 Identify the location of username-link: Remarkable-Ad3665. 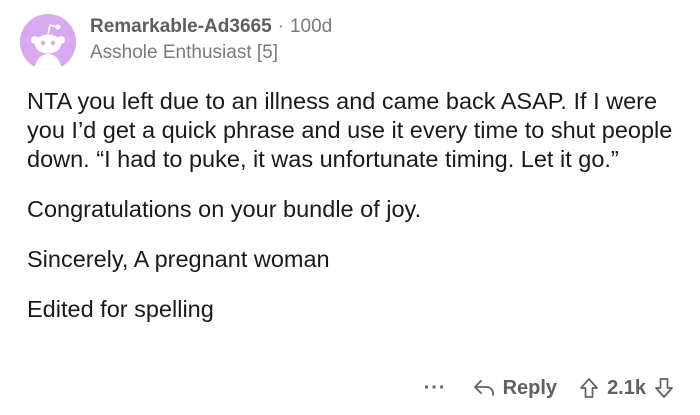
(181, 26).